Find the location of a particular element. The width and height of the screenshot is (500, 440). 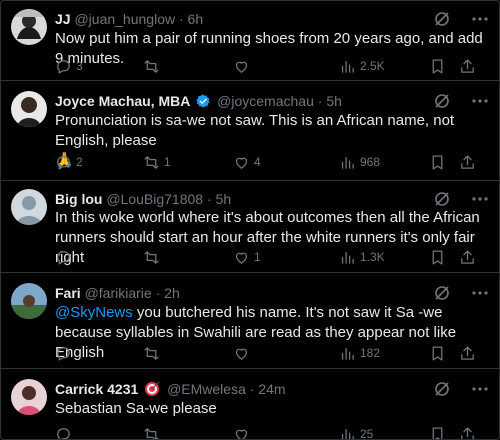

tweet-actions: 3 2.5K is located at coordinates (272, 66).